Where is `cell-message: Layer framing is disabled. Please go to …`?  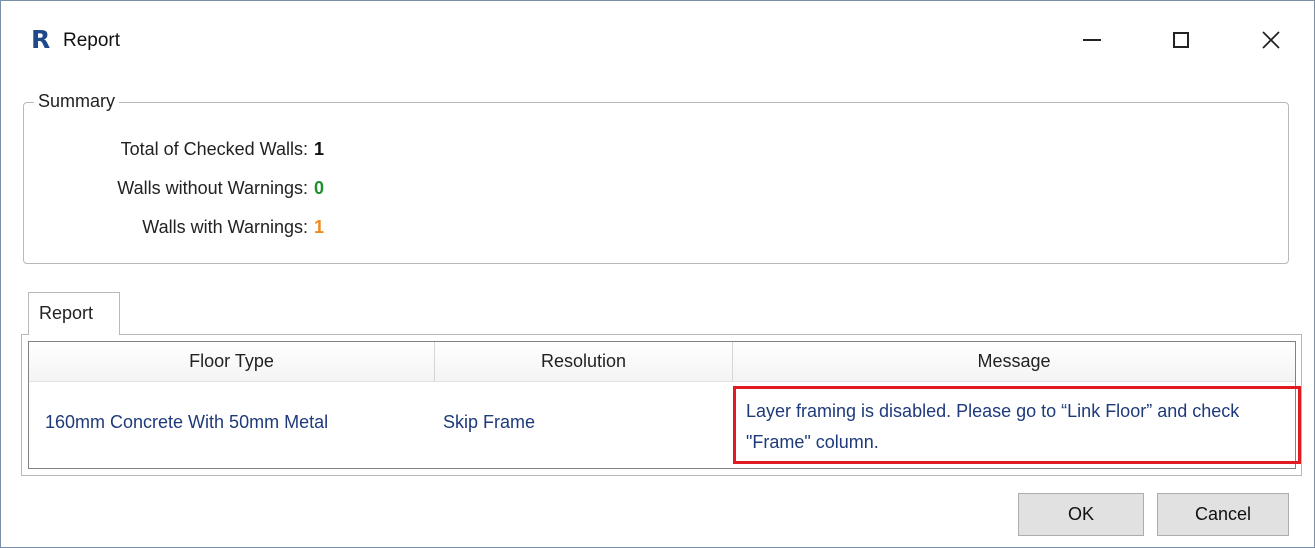
cell-message: Layer framing is disabled. Please go to … is located at coordinates (1018, 427).